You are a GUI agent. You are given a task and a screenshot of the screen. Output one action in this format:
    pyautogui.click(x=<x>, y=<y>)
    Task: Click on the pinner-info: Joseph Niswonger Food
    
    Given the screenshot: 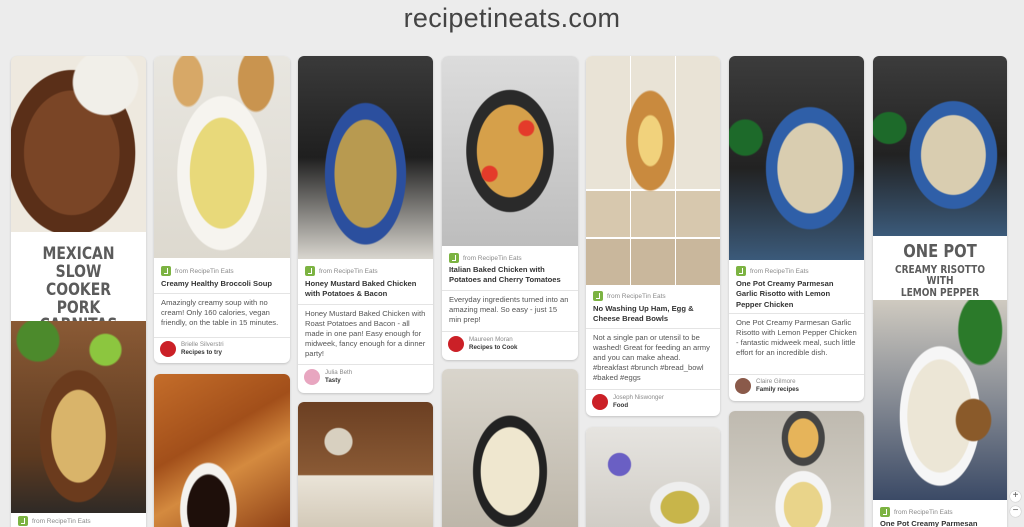 What is the action you would take?
    pyautogui.click(x=638, y=402)
    